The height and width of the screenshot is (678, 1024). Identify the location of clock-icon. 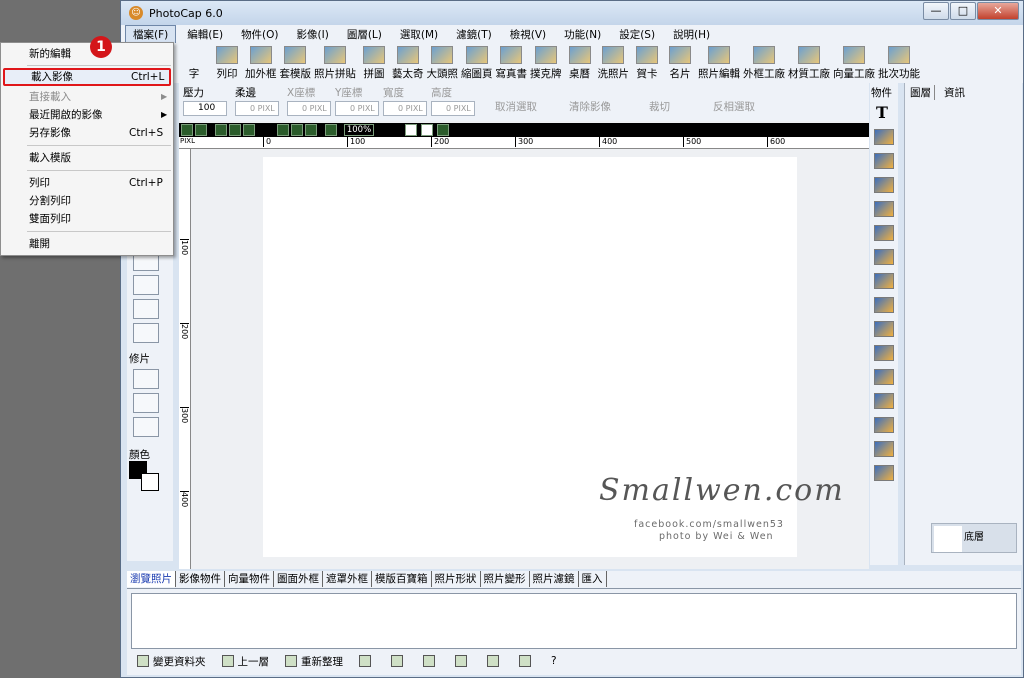
(884, 281).